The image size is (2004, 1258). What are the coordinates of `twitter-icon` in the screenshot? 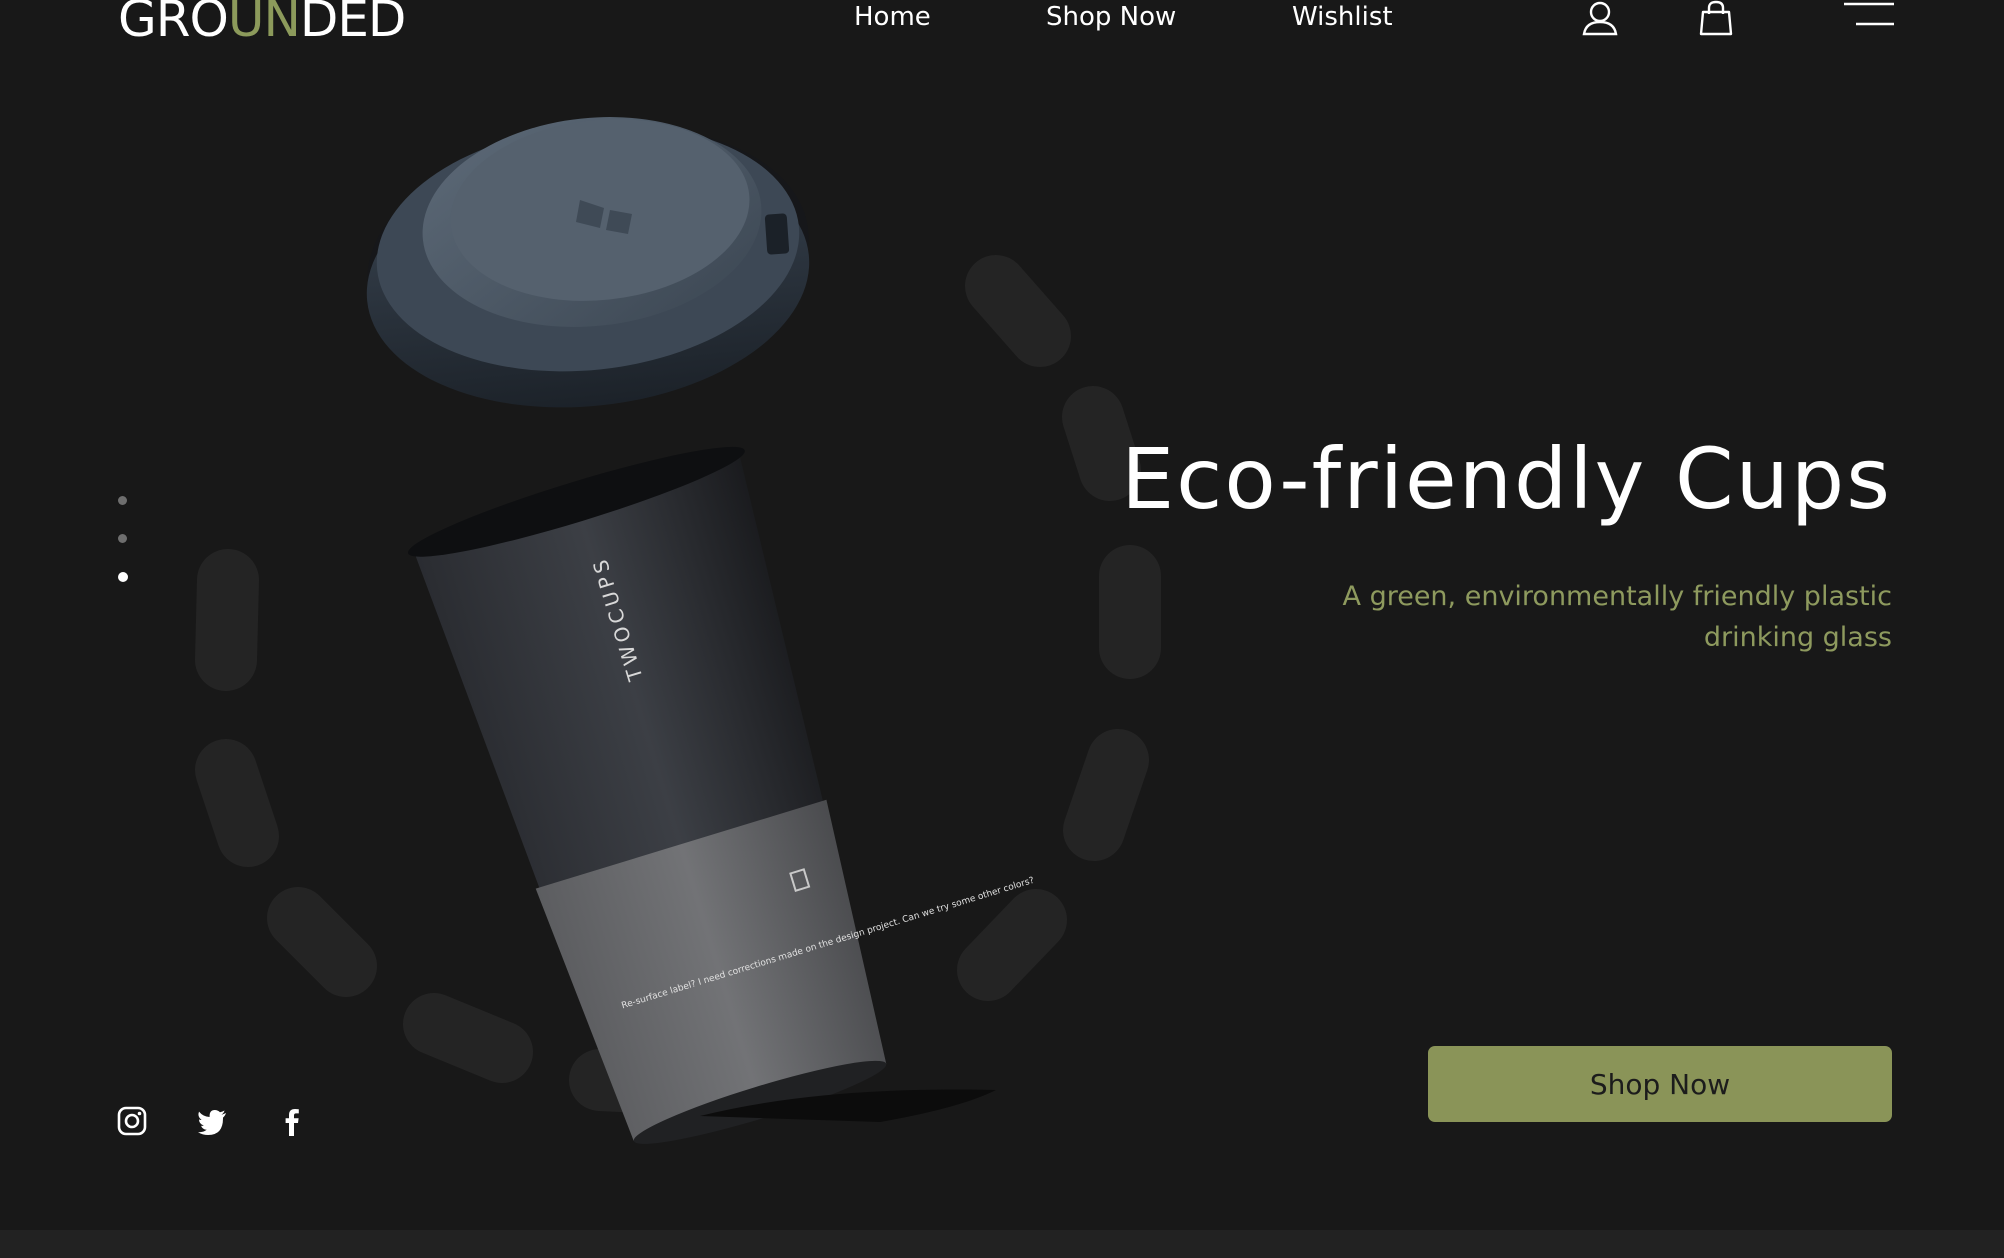 It's located at (212, 1121).